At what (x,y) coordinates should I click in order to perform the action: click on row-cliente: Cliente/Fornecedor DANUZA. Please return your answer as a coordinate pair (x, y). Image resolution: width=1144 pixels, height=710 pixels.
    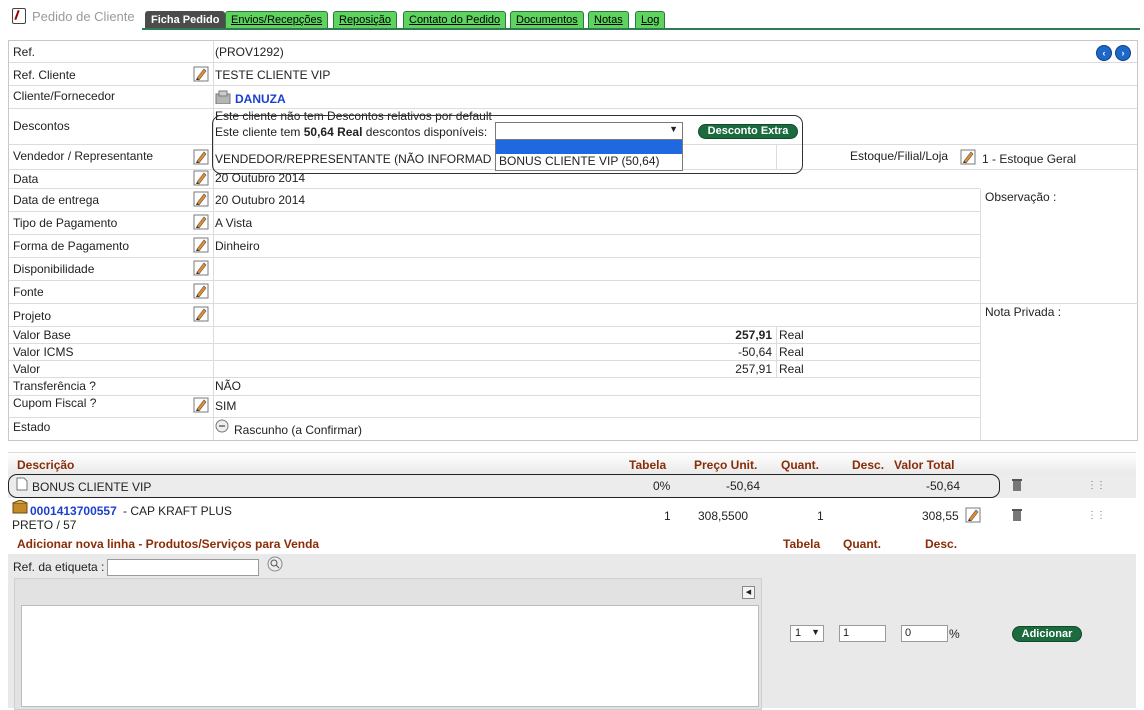
    Looking at the image, I should click on (573, 97).